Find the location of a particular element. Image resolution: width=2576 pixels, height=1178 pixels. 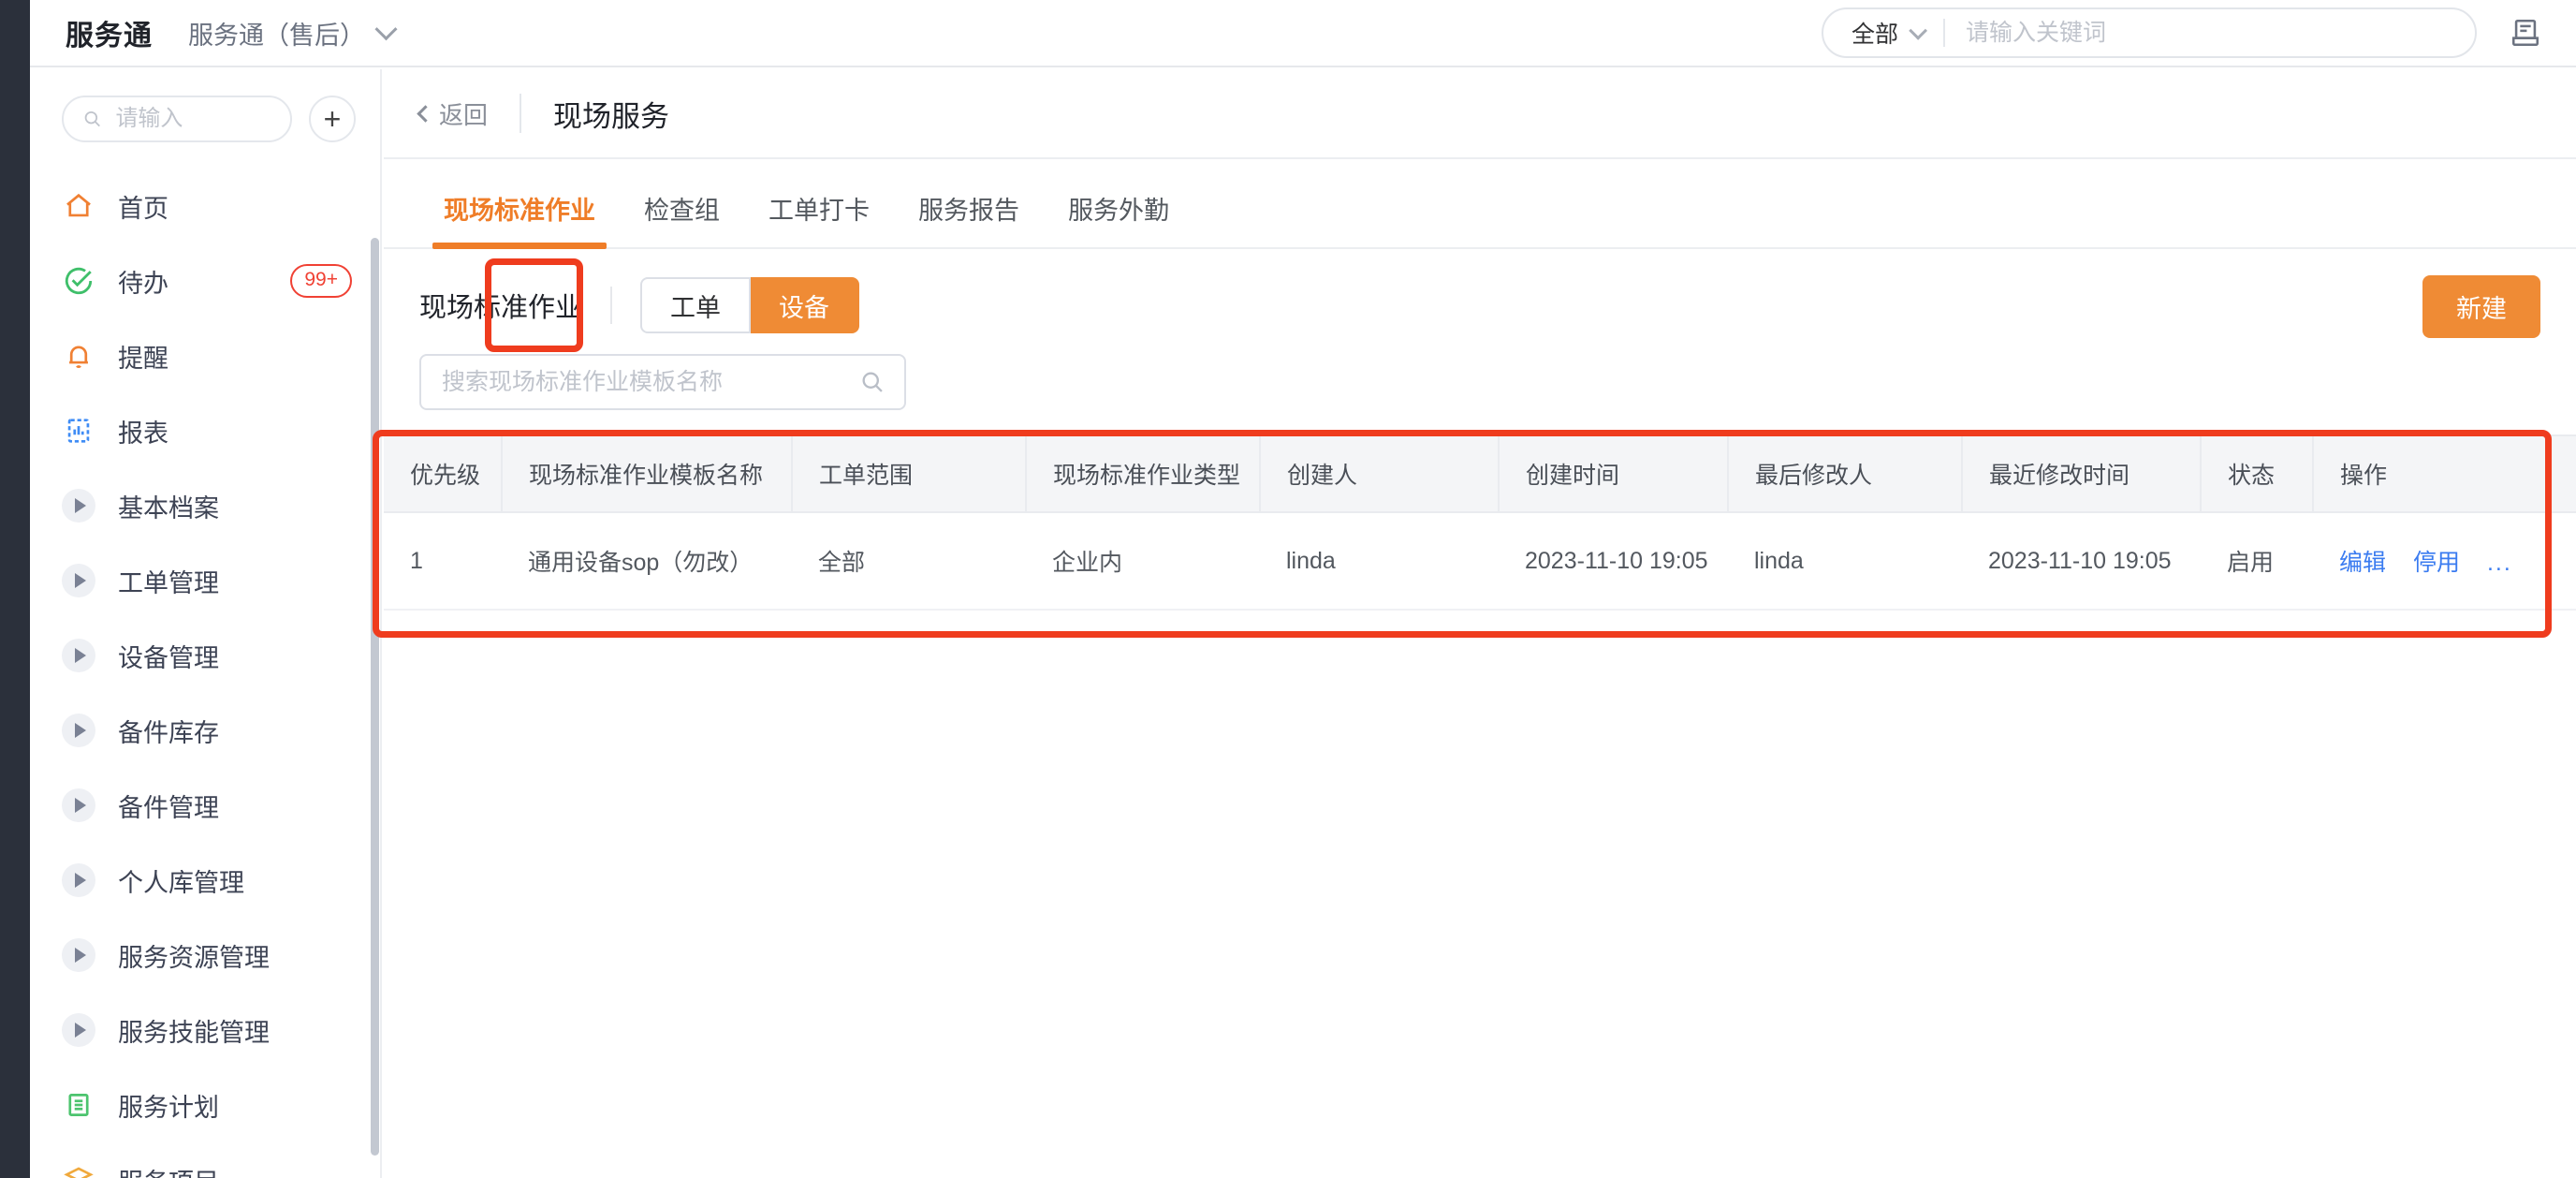

sidebar-item-label: 首页 is located at coordinates (143, 208).